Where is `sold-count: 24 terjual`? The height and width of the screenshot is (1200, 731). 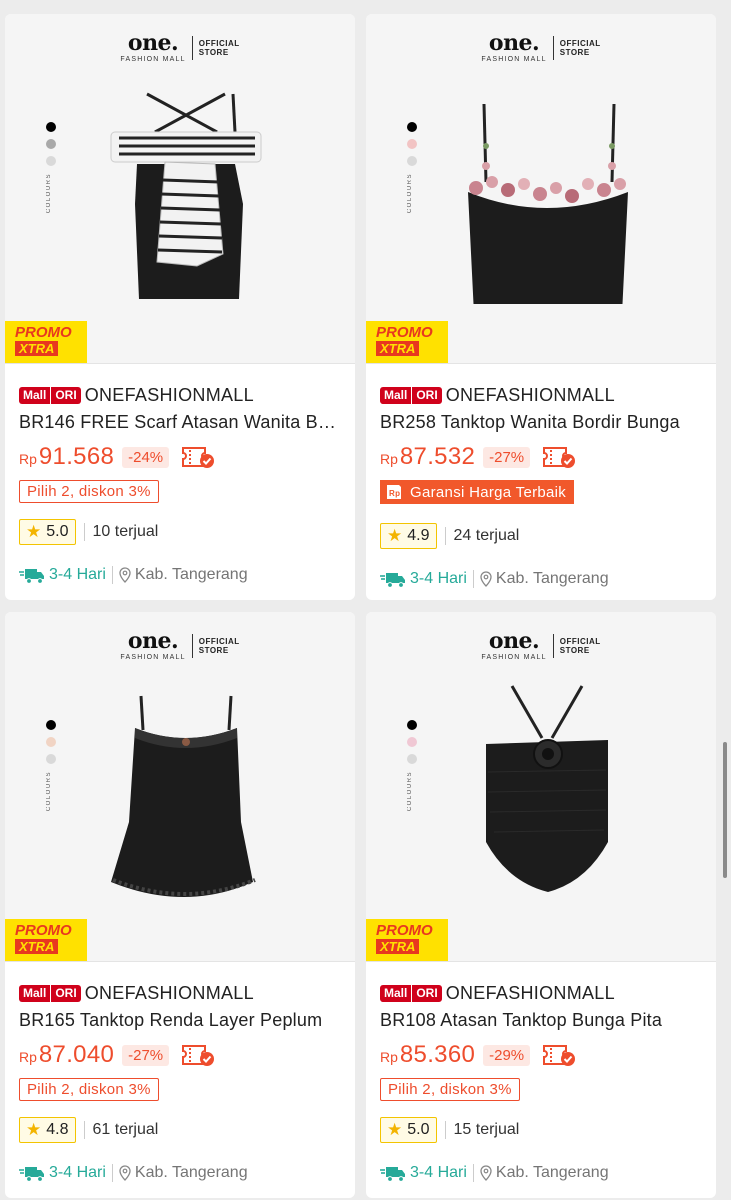 sold-count: 24 terjual is located at coordinates (486, 535).